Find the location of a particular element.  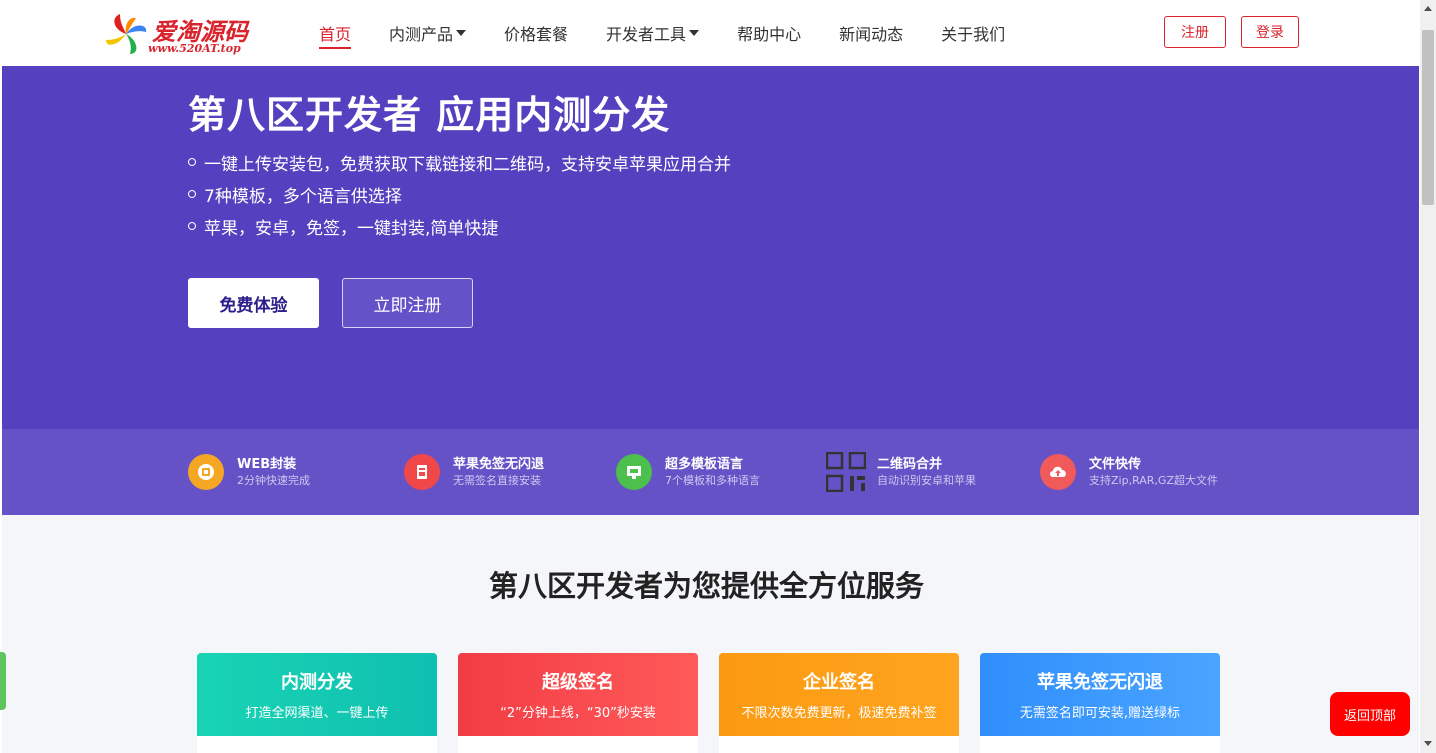

service-card-subtitle: 不限次数免费更新，极速免费补签 is located at coordinates (839, 713).